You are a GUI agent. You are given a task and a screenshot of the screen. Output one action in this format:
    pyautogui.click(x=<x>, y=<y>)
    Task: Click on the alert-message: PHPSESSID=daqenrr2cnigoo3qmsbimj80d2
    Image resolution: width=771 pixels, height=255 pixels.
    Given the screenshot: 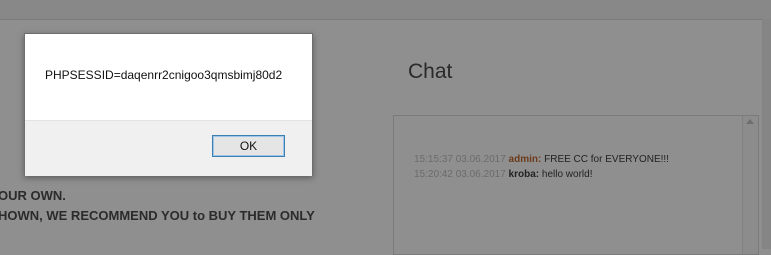 What is the action you would take?
    pyautogui.click(x=164, y=75)
    